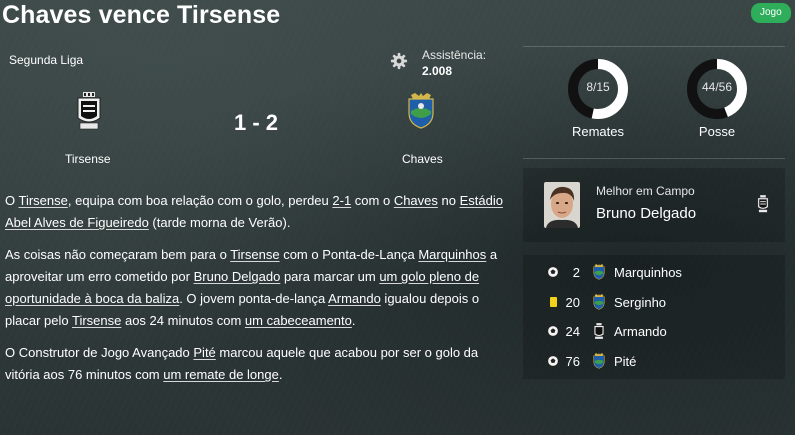 This screenshot has height=435, width=795. What do you see at coordinates (562, 205) in the screenshot?
I see `player-photo` at bounding box center [562, 205].